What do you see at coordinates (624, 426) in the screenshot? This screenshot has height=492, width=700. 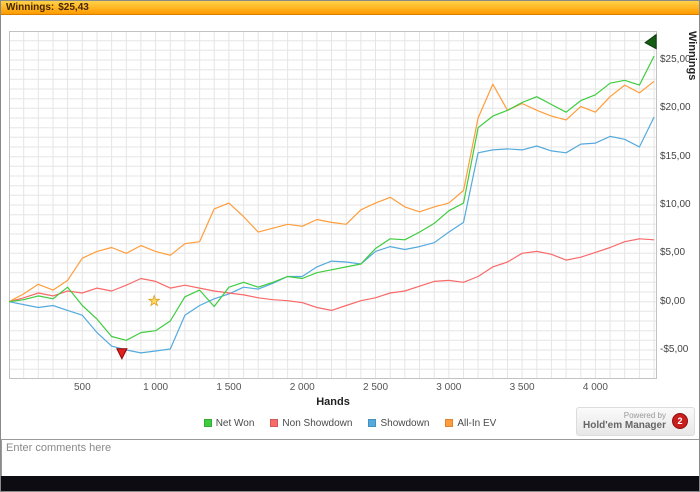 I see `holdem-manager-label: Hold'em Manager` at bounding box center [624, 426].